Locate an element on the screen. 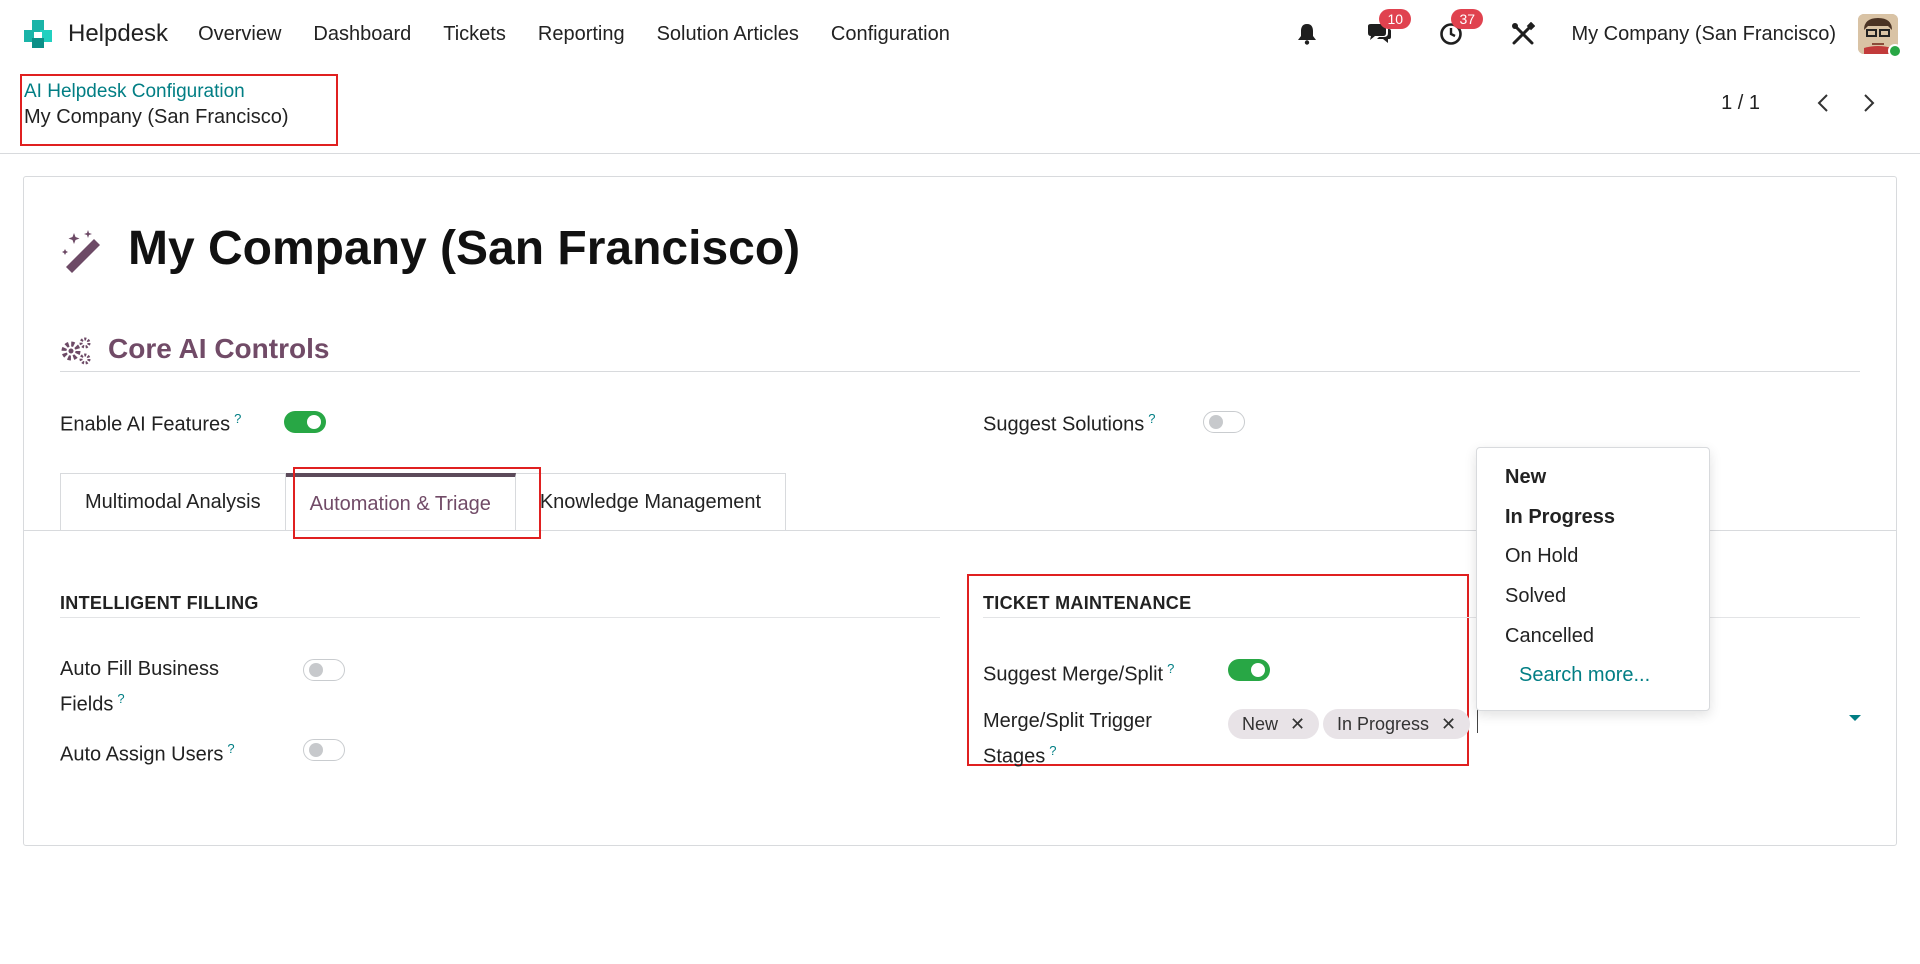  tab-multimodal-analysis: Multimodal Analysis is located at coordinates (173, 502).